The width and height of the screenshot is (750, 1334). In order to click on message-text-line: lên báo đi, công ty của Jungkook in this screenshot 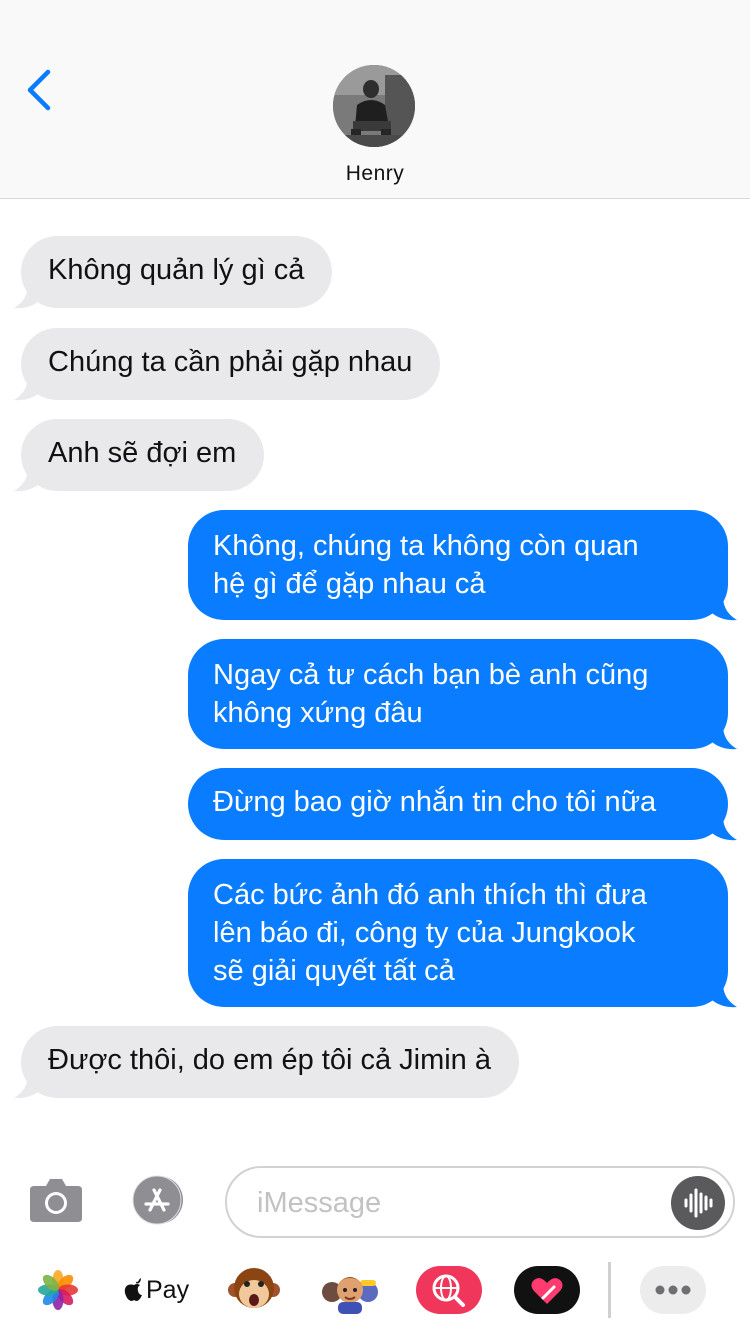, I will do `click(424, 933)`.